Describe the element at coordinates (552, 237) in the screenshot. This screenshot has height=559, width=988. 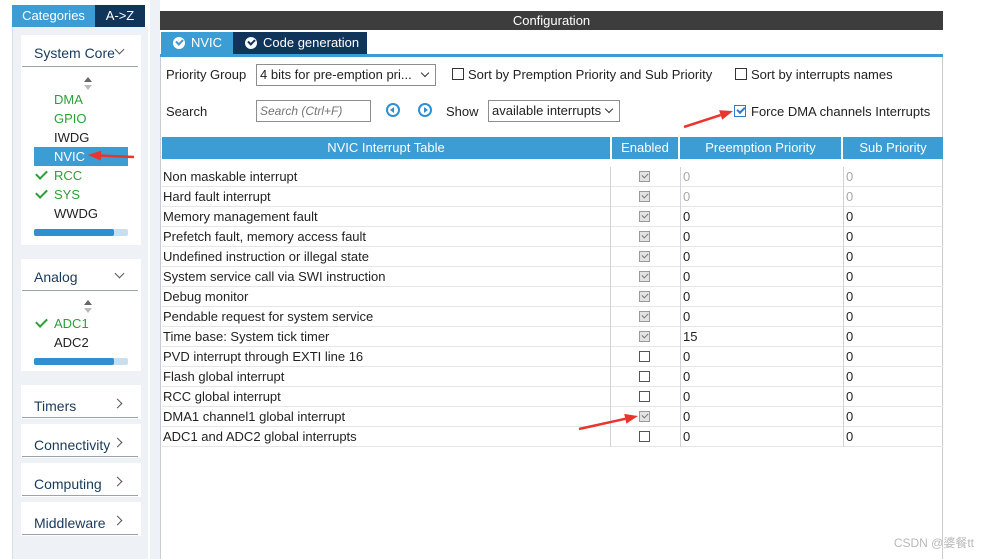
I see `table-row: Prefetch fault, memory access fault 0 0` at that location.